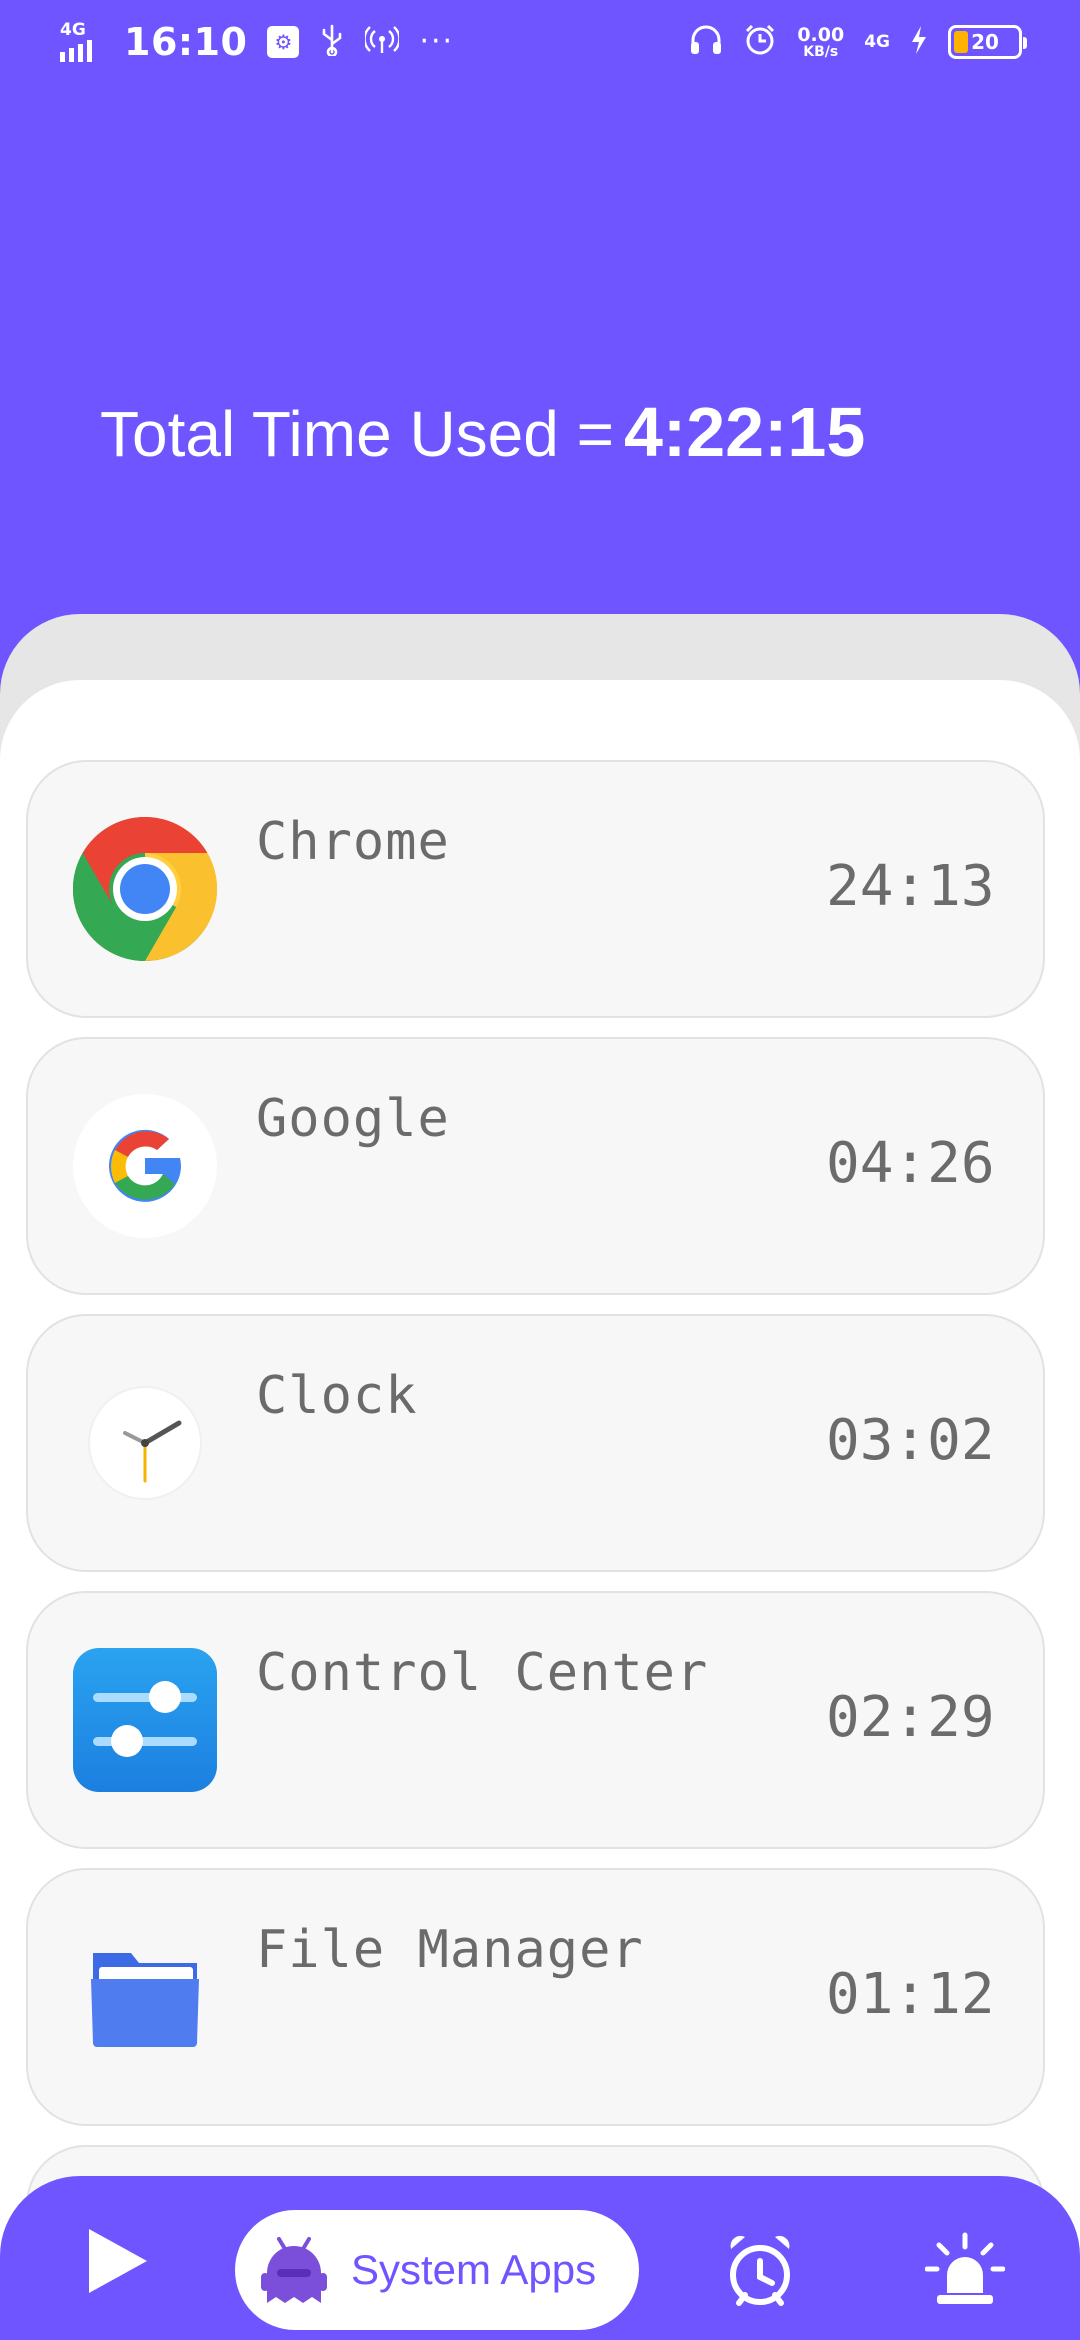 The height and width of the screenshot is (2340, 1080). I want to click on status-time: 16:10, so click(186, 42).